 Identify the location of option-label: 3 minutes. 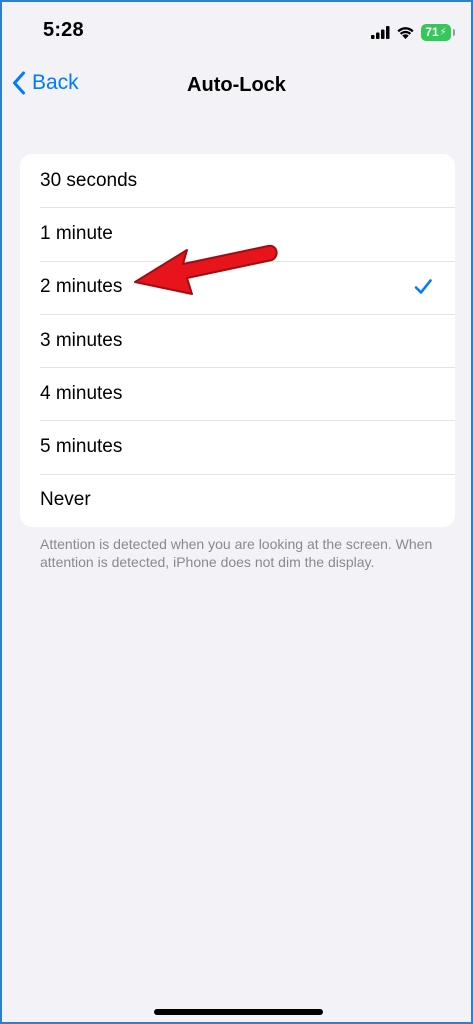
(81, 340).